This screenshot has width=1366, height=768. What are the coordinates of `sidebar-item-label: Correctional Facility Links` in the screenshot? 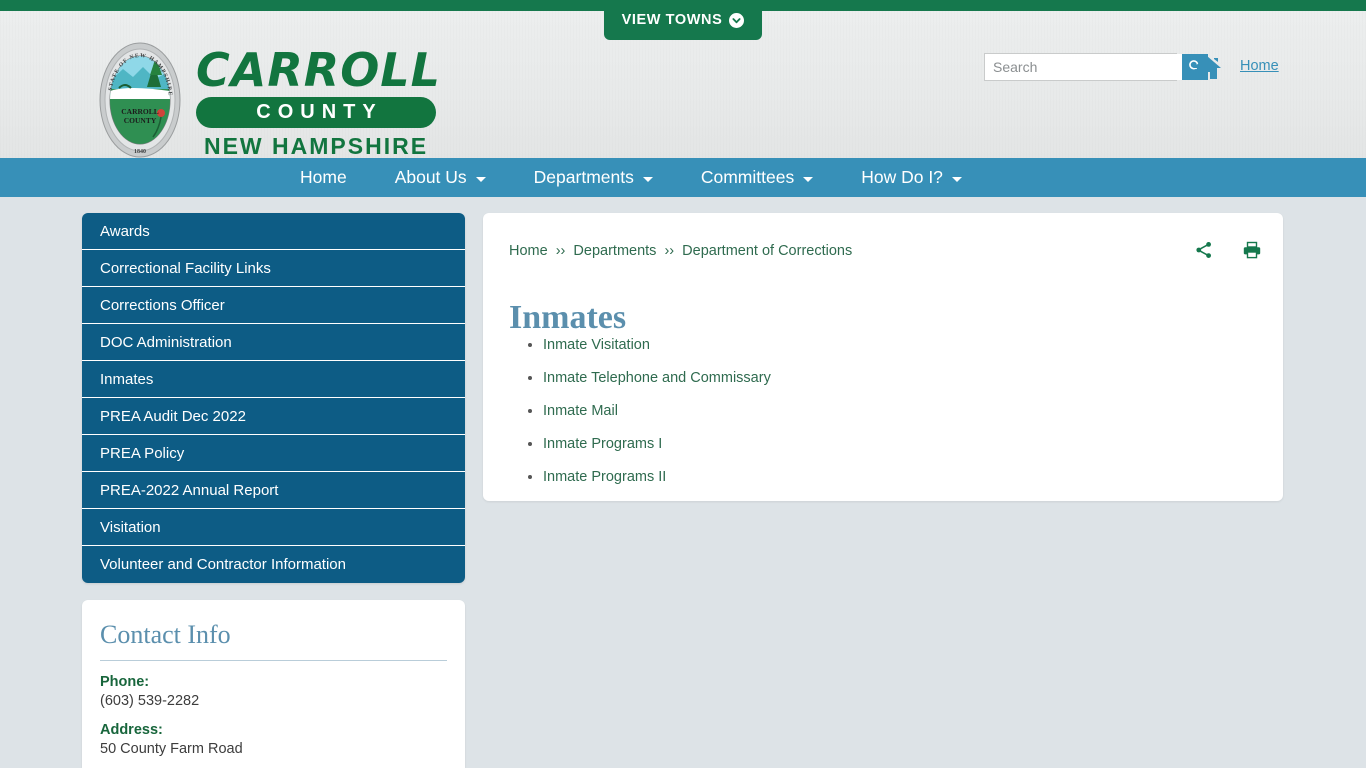 It's located at (185, 268).